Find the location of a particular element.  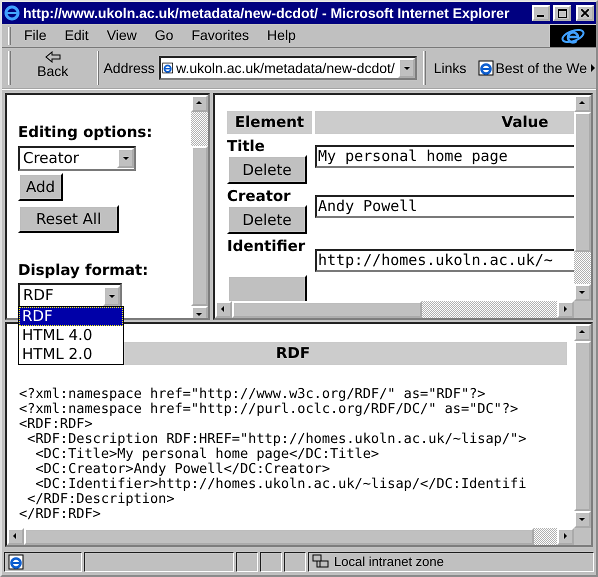

menu-item: Help is located at coordinates (281, 35).